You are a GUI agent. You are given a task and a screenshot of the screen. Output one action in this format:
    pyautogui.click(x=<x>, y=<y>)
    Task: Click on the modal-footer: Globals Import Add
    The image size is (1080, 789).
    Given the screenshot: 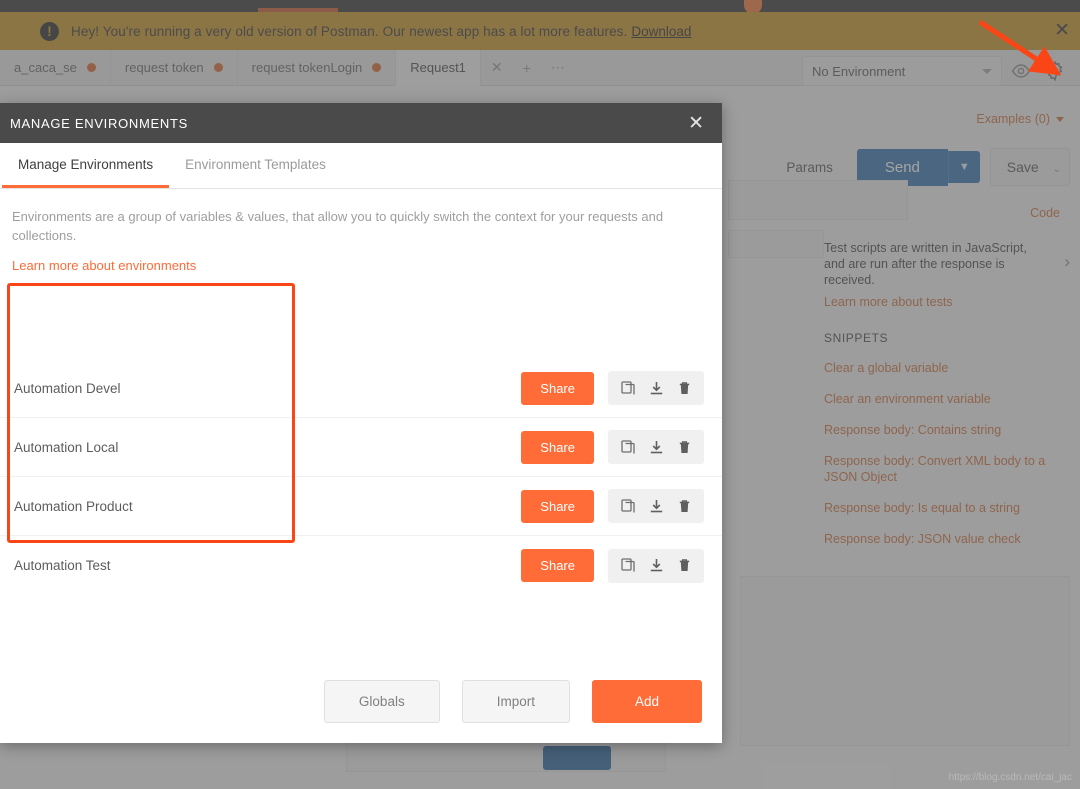 What is the action you would take?
    pyautogui.click(x=361, y=701)
    